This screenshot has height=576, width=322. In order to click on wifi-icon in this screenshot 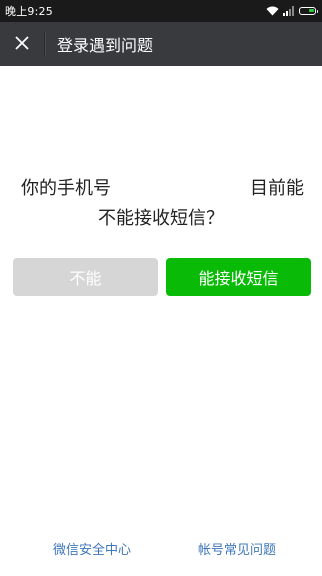, I will do `click(272, 11)`.